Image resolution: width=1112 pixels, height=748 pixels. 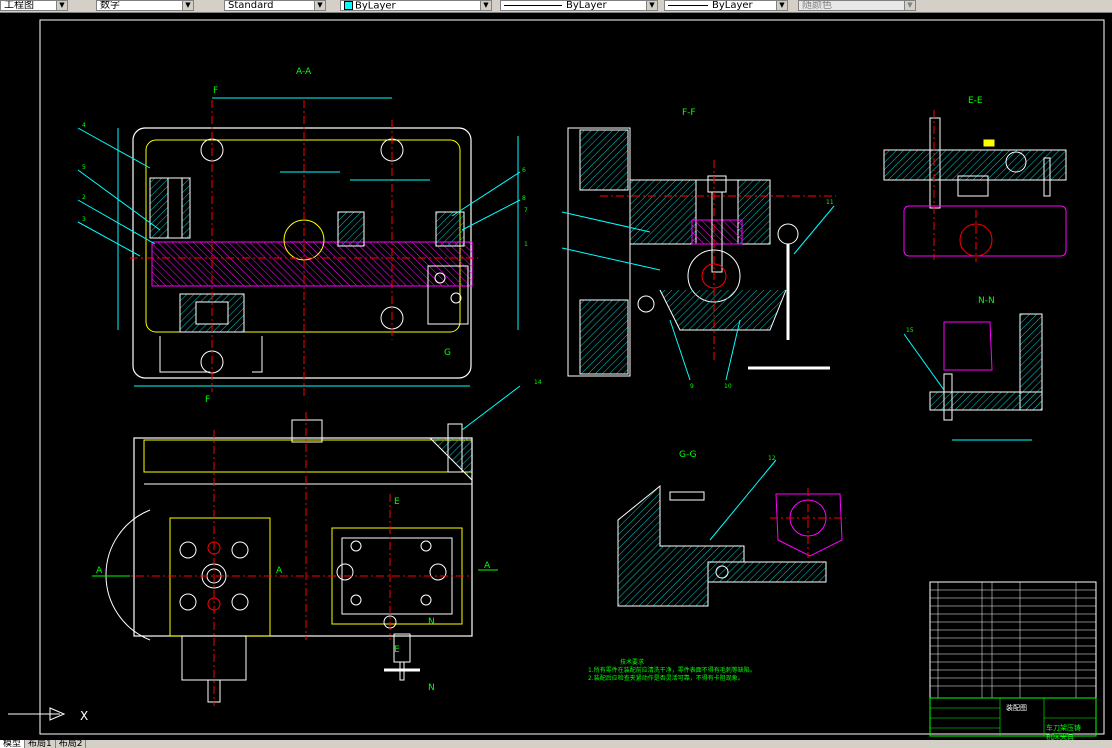 I want to click on lineweight-value: ByLayer, so click(x=732, y=5).